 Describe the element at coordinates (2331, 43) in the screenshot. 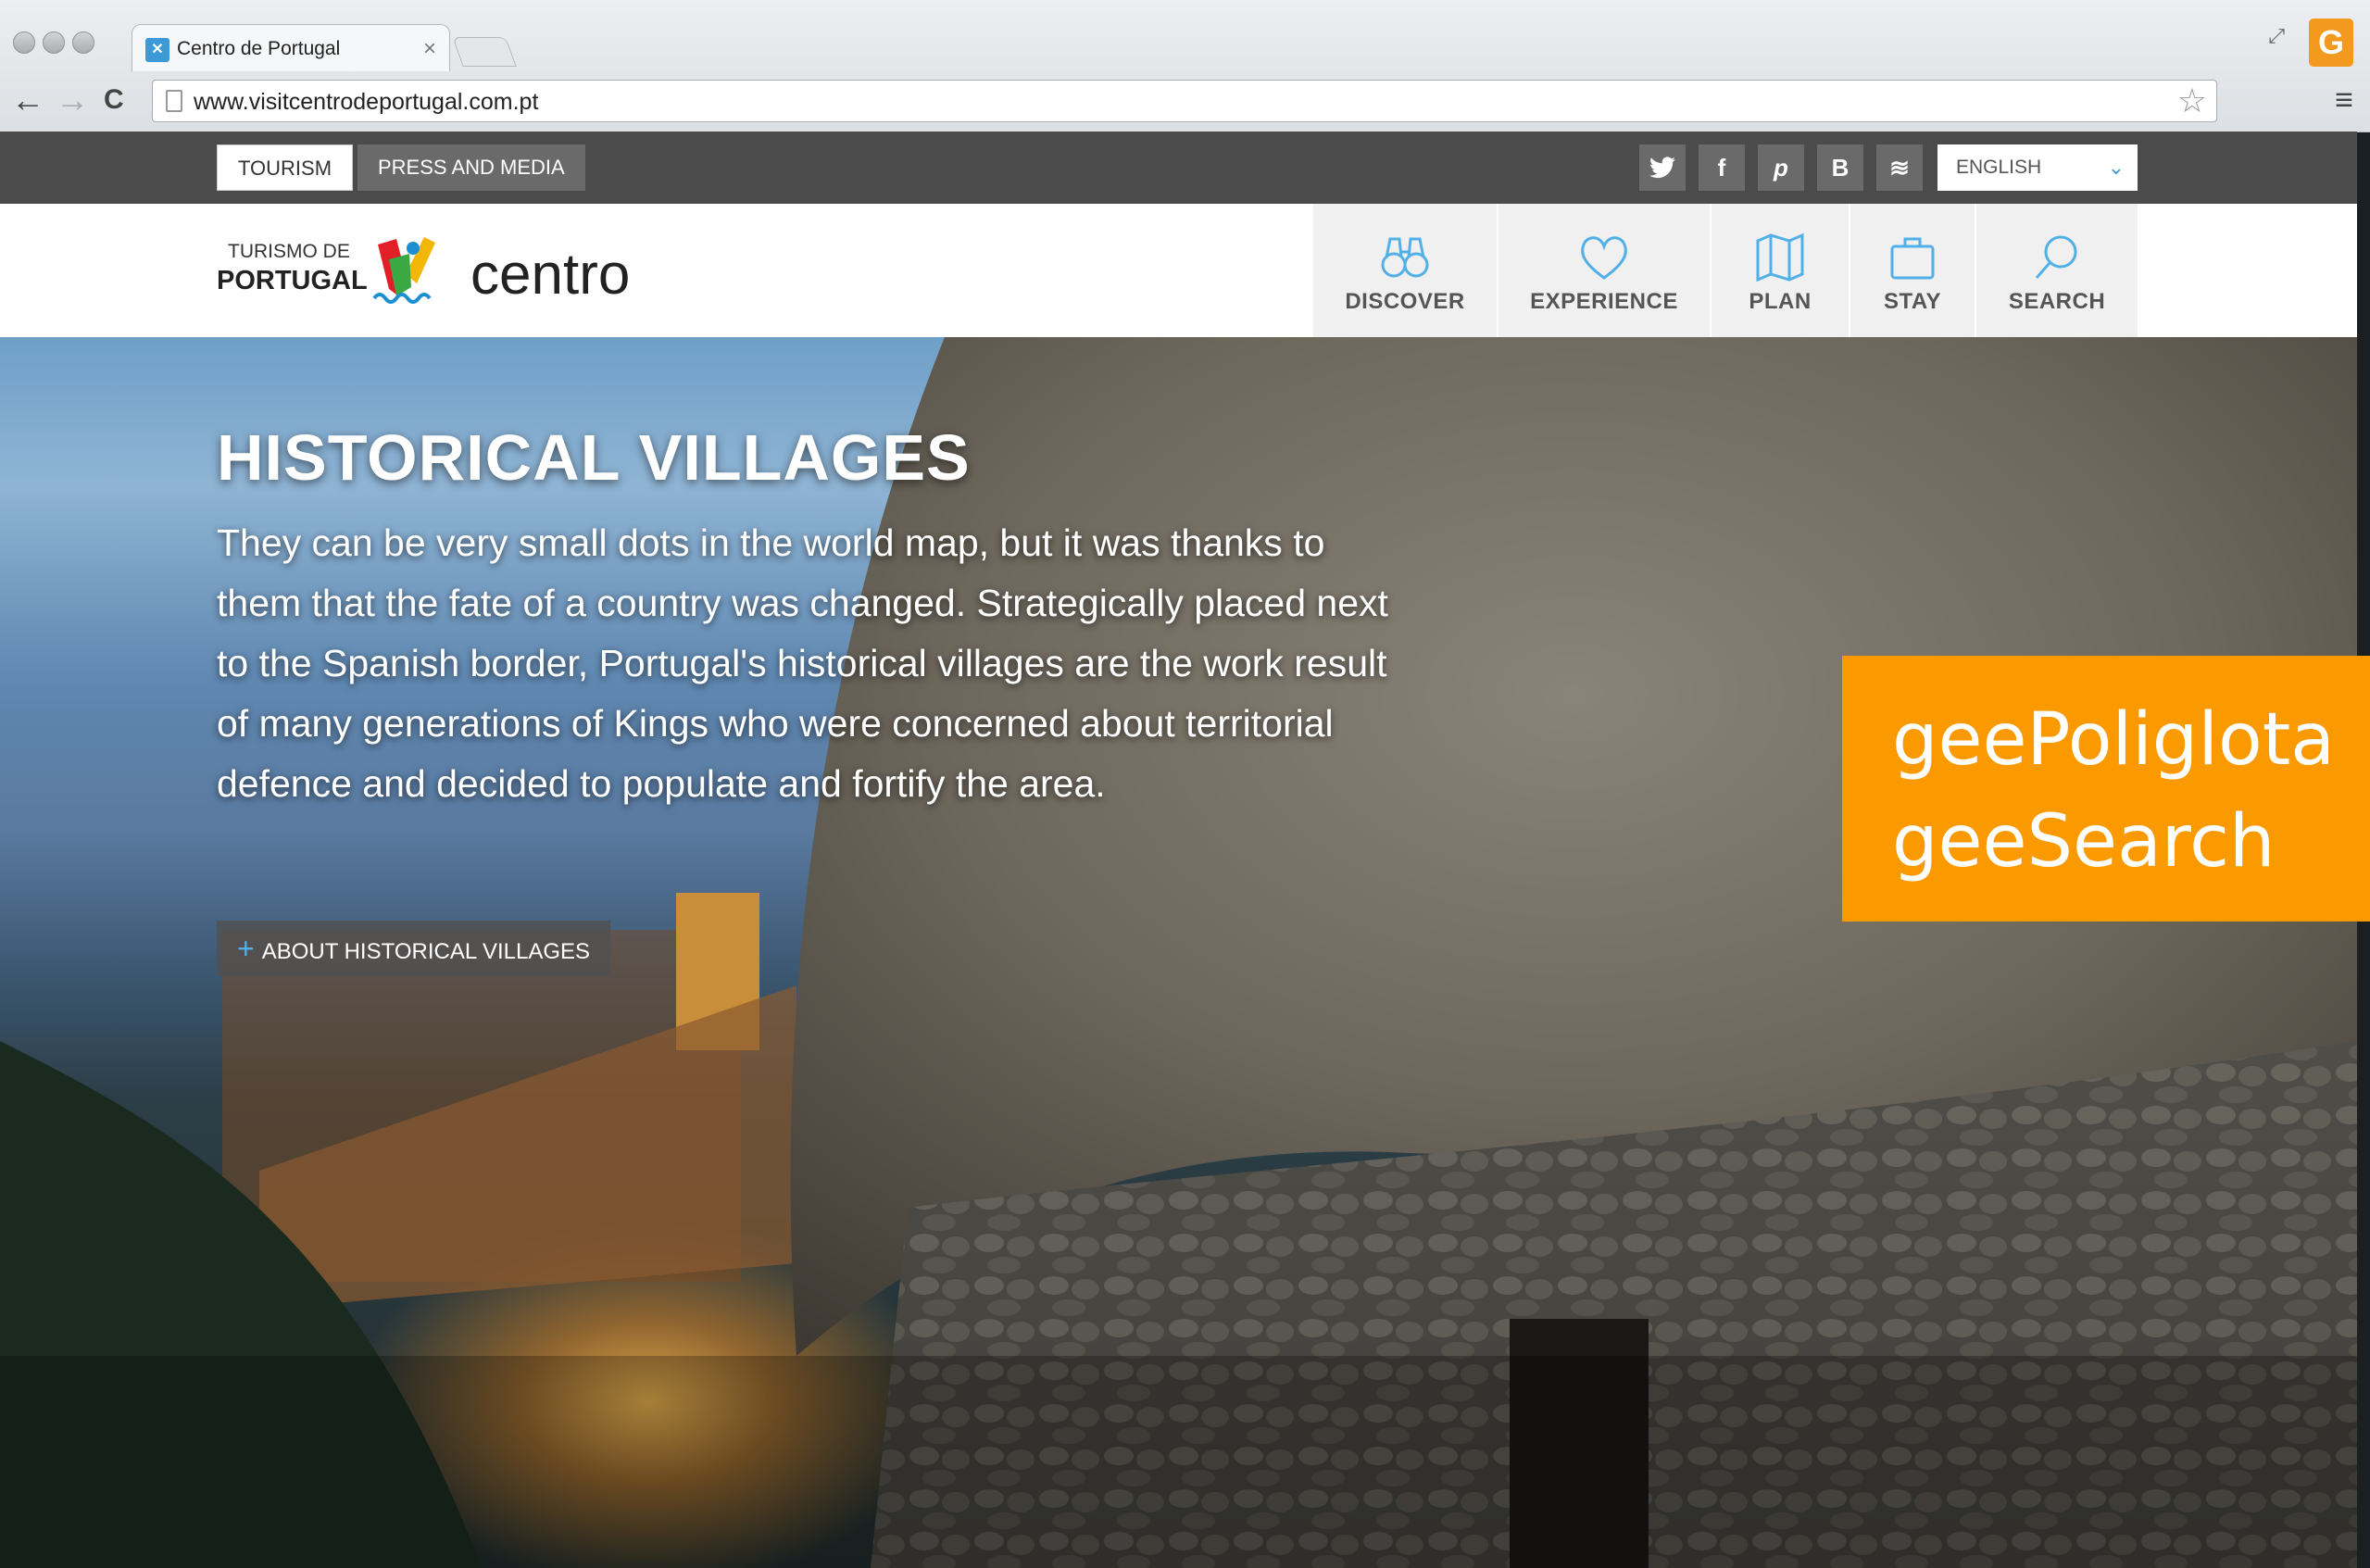

I see `extension-icon: G` at that location.